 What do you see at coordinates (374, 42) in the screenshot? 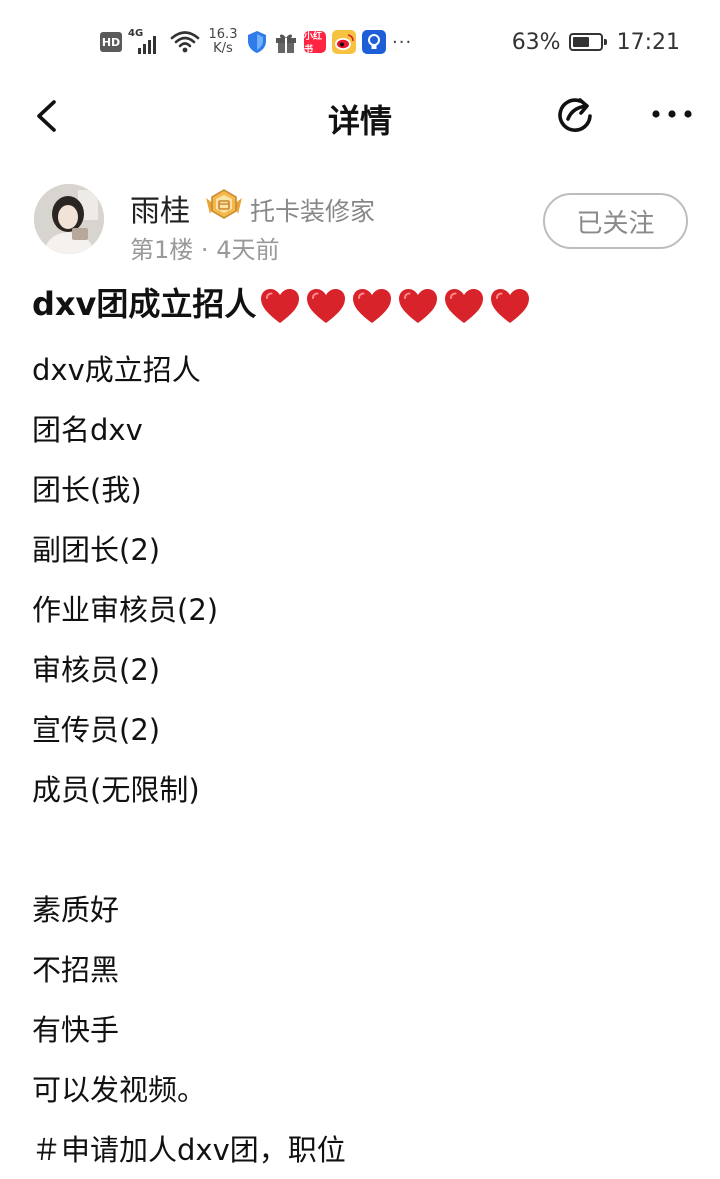
I see `lightbulb-icon` at bounding box center [374, 42].